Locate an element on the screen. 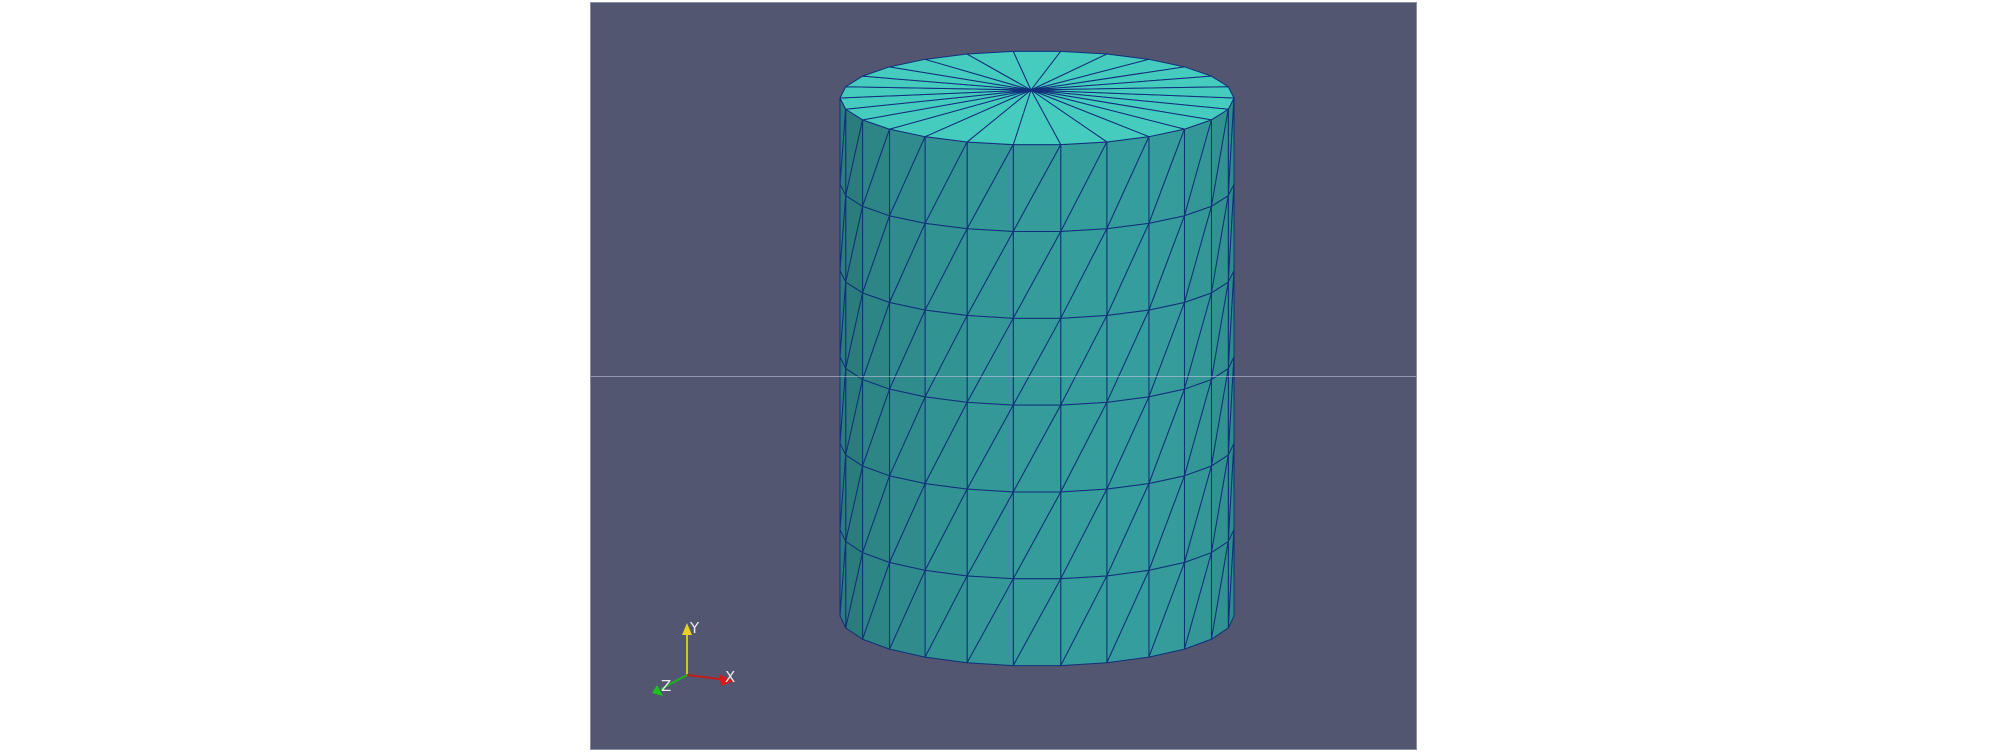 The image size is (2008, 752). x-axis-label: X is located at coordinates (730, 677).